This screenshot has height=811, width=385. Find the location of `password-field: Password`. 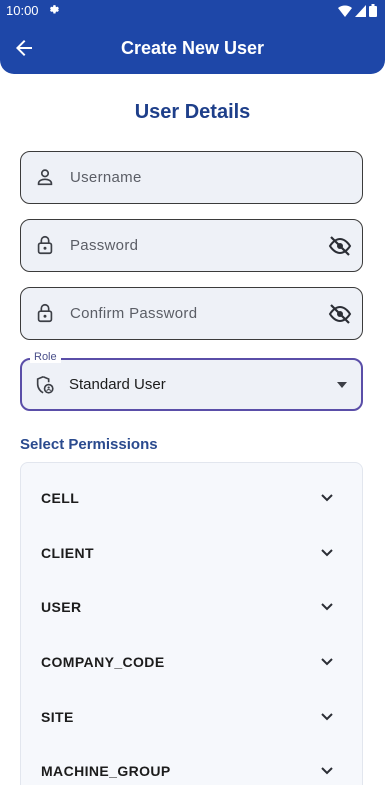

password-field: Password is located at coordinates (191, 245).